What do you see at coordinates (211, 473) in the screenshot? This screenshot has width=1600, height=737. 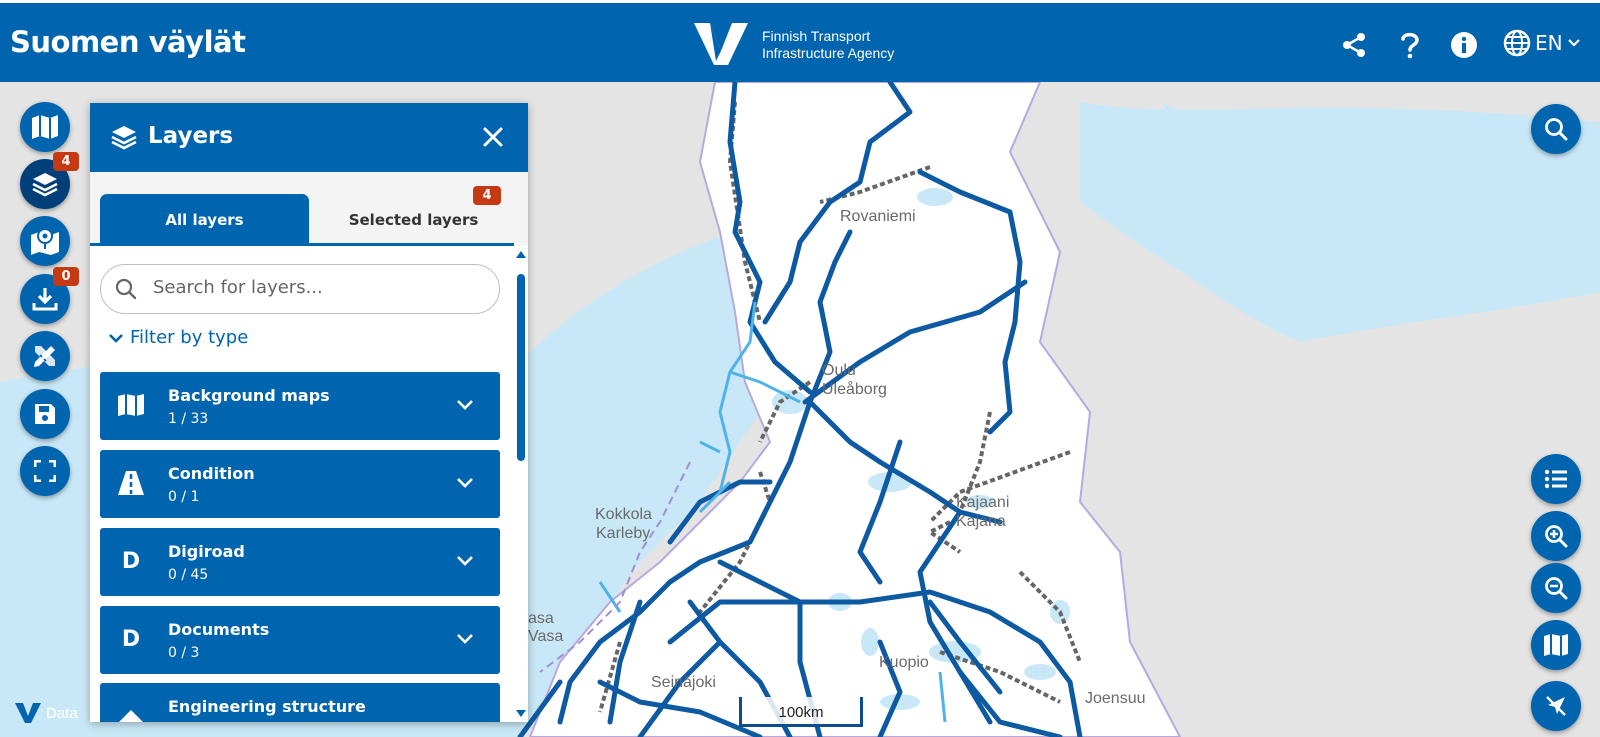 I see `category-name: Condition` at bounding box center [211, 473].